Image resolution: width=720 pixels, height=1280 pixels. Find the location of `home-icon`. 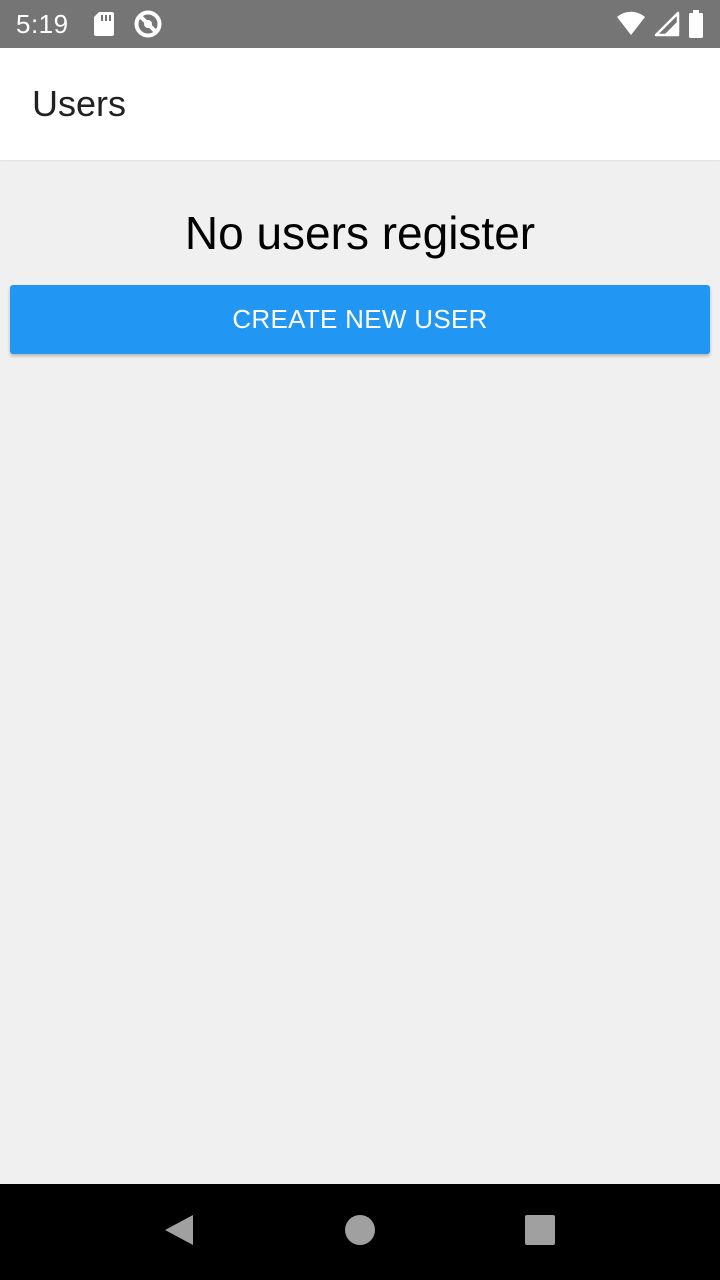

home-icon is located at coordinates (360, 1232).